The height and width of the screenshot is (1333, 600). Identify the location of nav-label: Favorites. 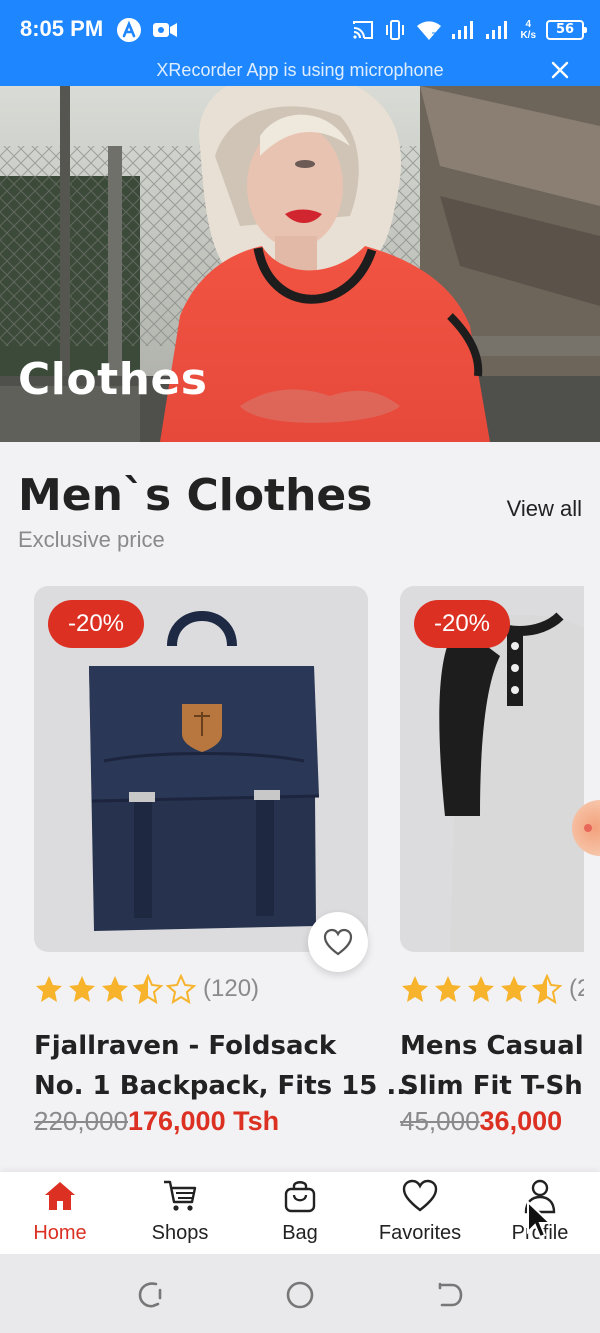
(420, 1233).